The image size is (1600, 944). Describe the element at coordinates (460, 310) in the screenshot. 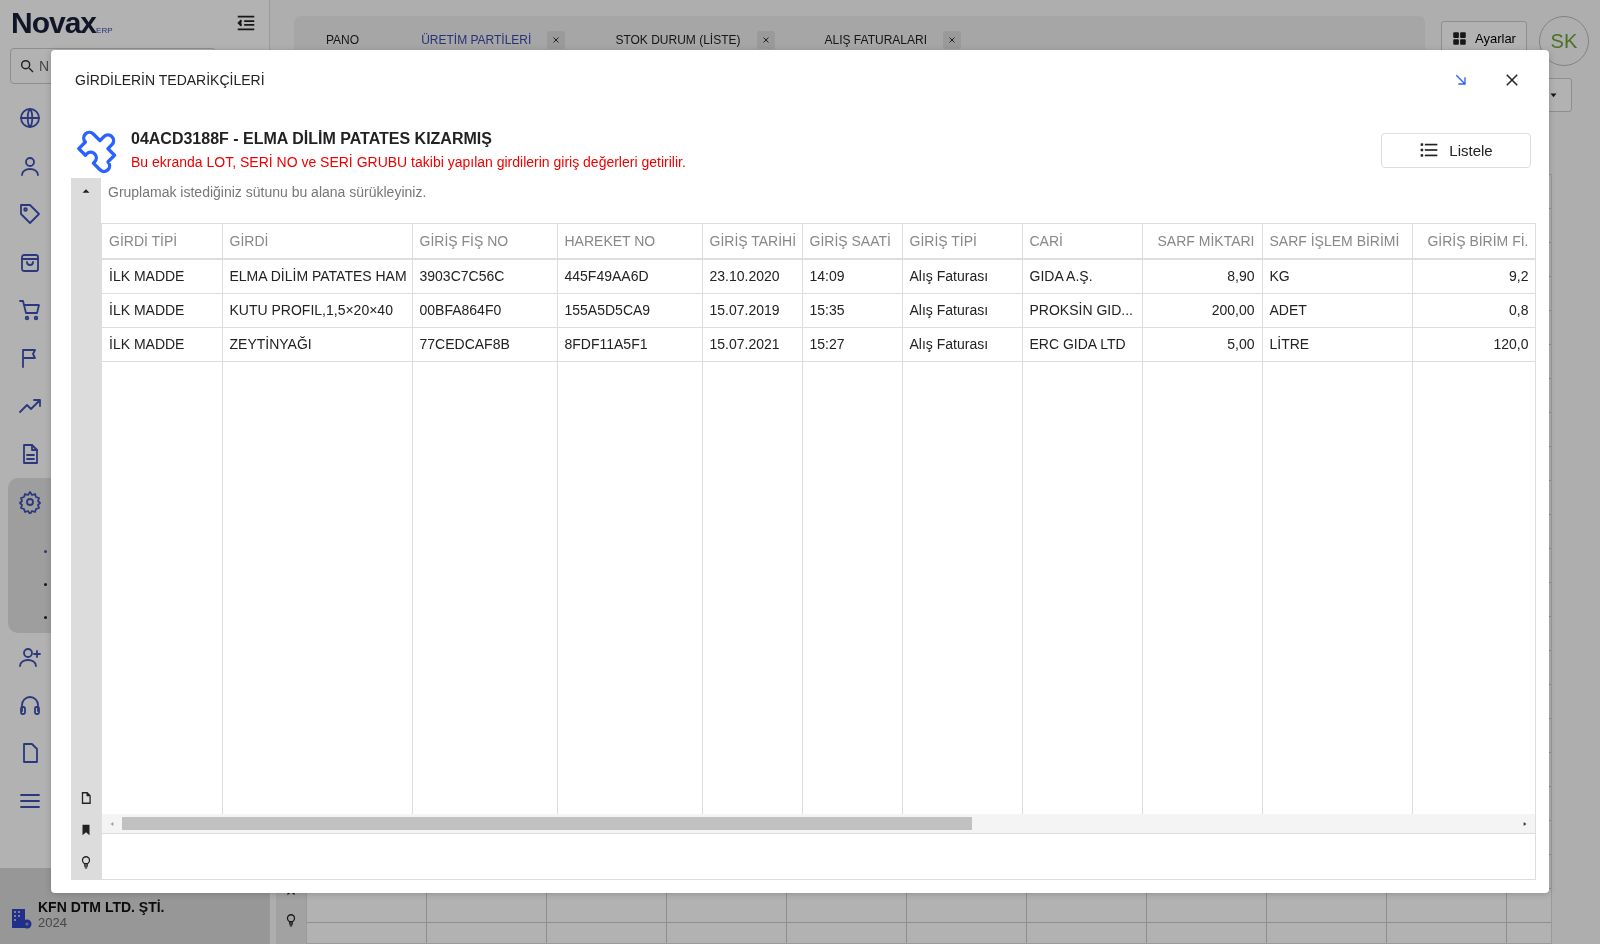

I see `table-cell: 00BFA864F0` at that location.